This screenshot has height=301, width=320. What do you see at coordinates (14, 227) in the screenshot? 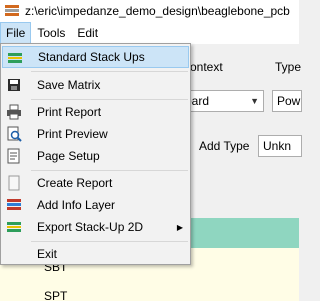
I see `export-stackup-icon` at bounding box center [14, 227].